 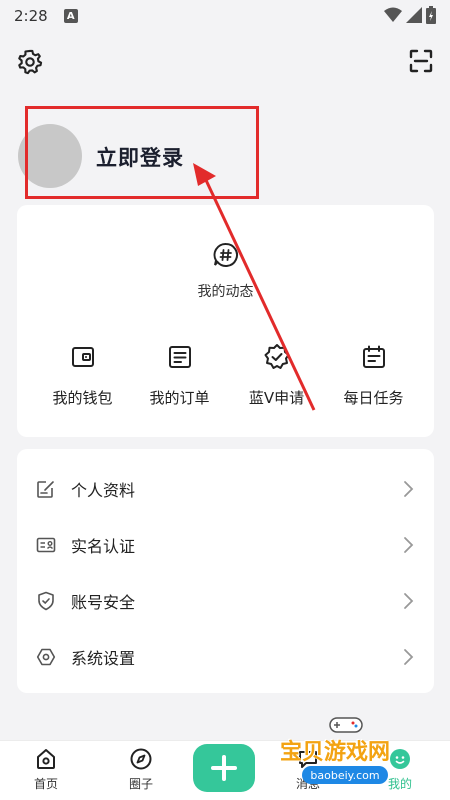 What do you see at coordinates (31, 16) in the screenshot?
I see `status-time: 2:28` at bounding box center [31, 16].